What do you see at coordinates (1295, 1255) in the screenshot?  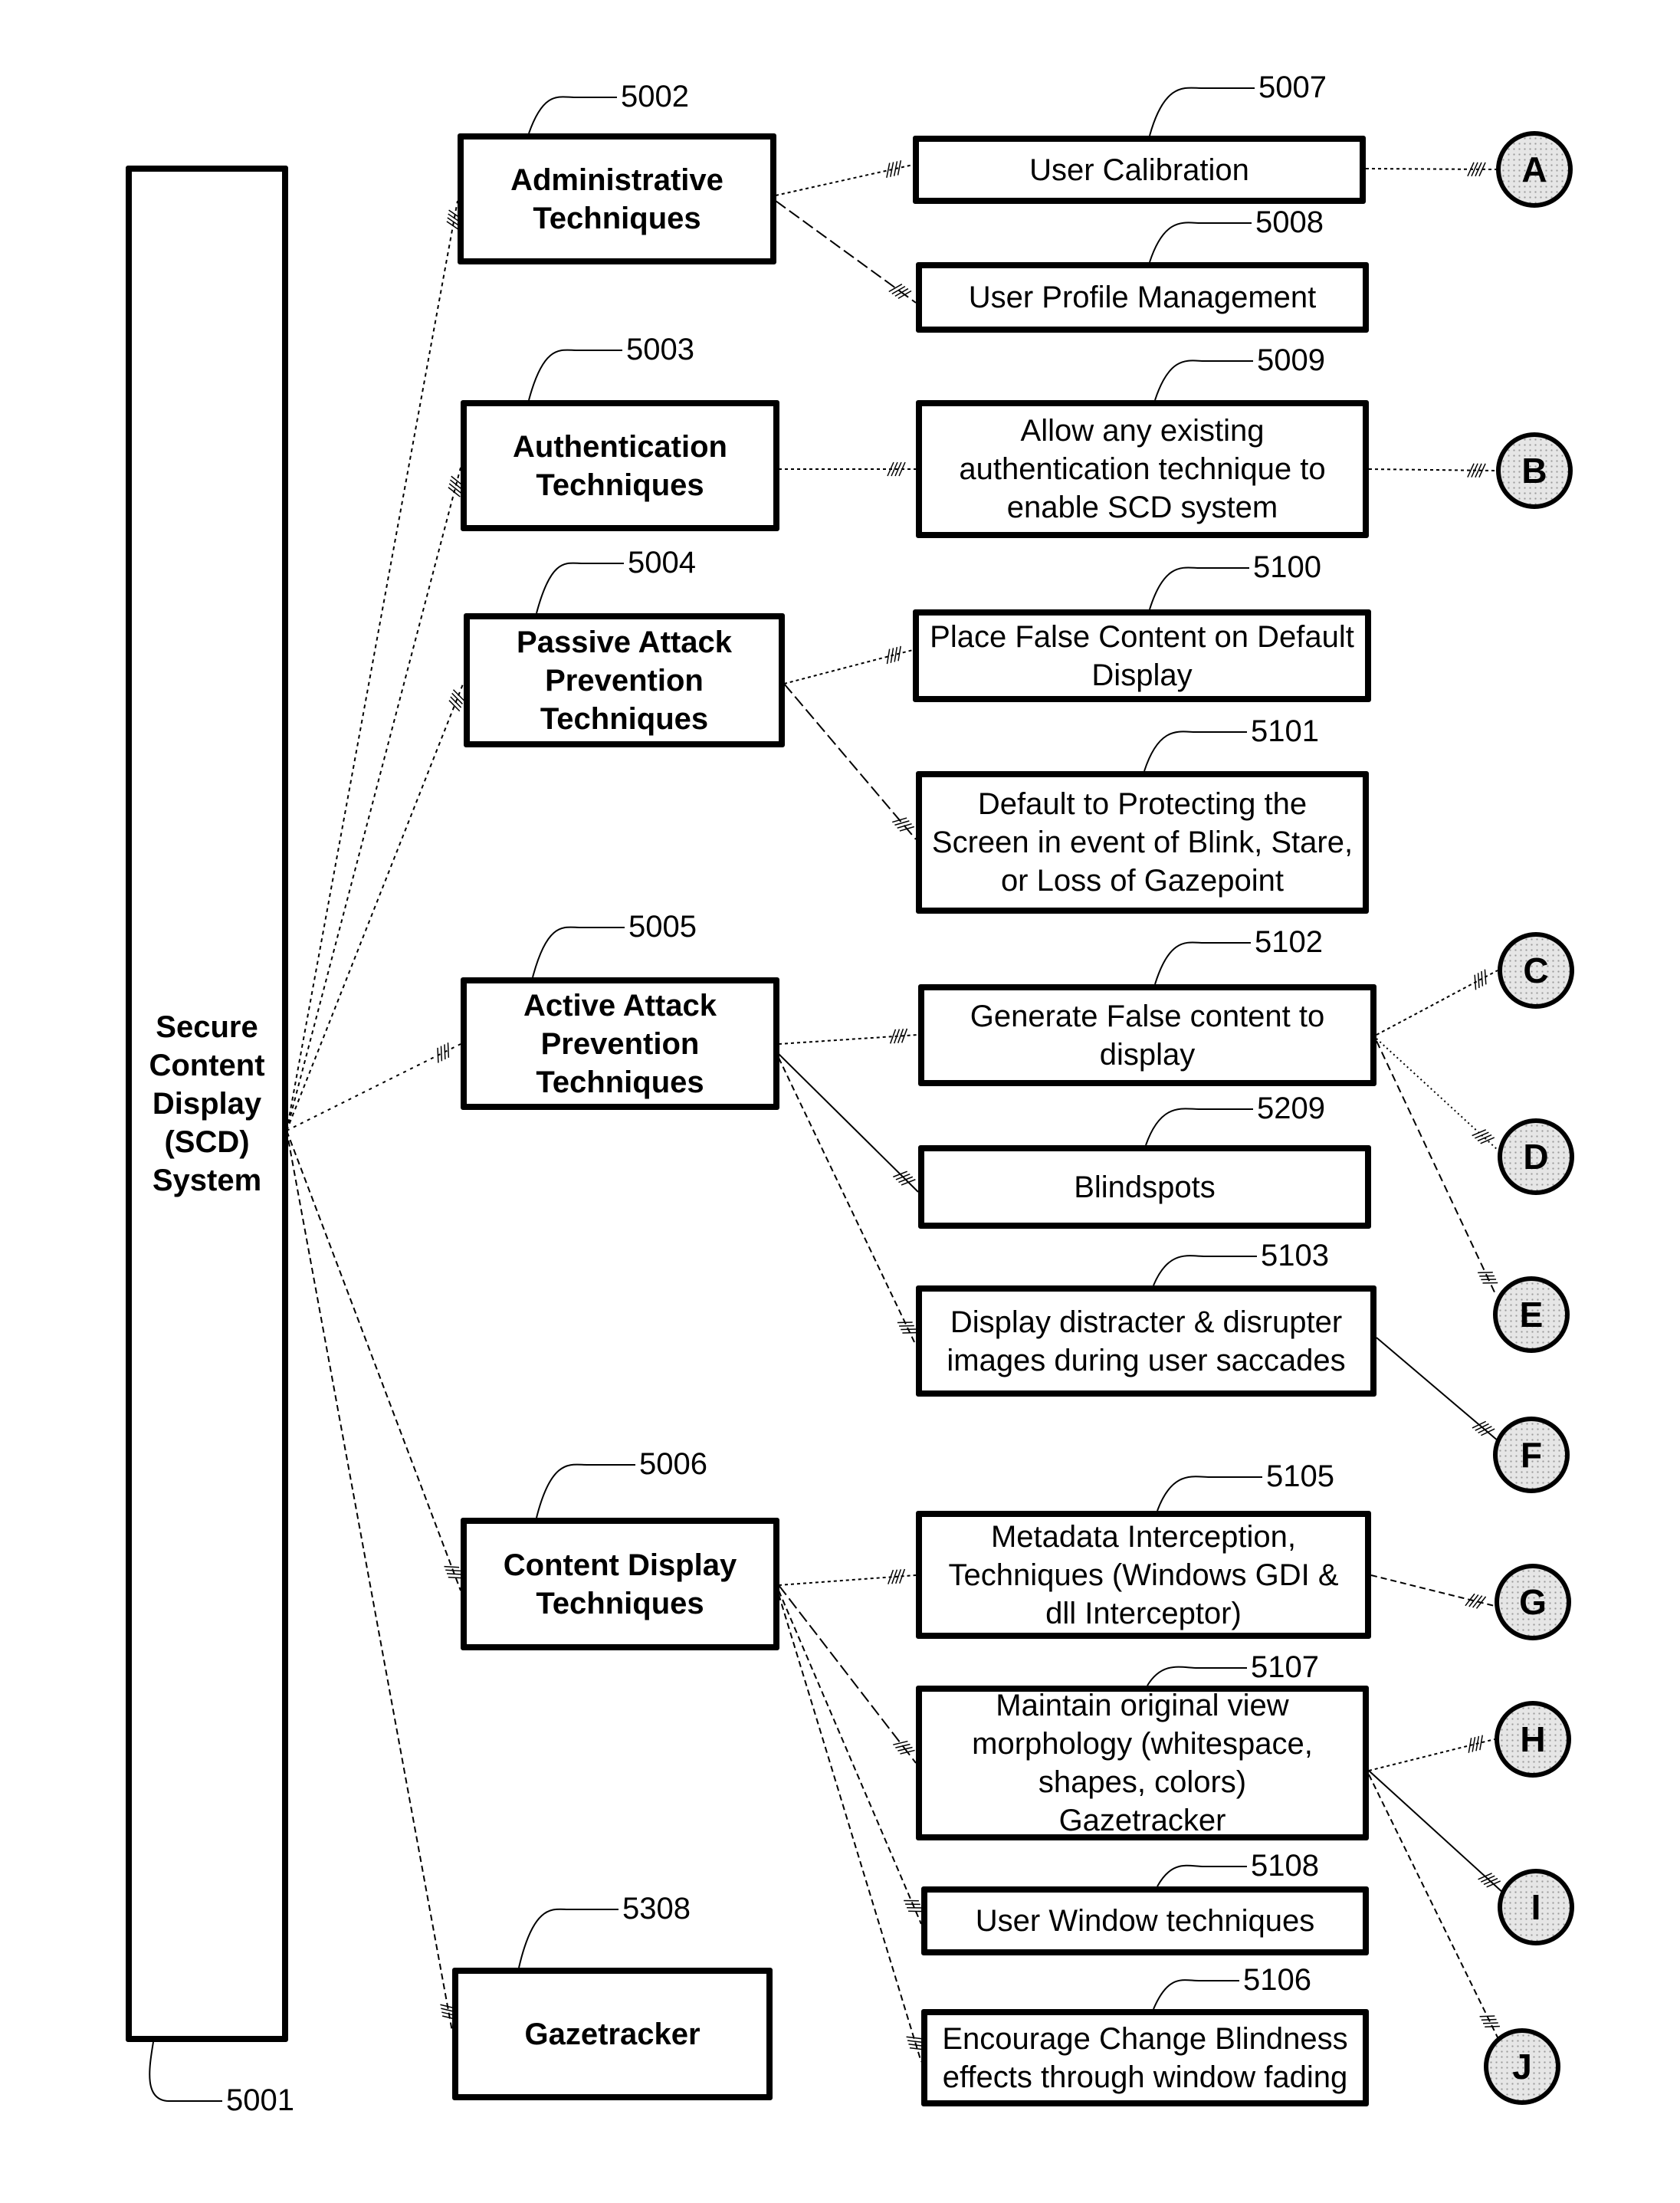 I see `ref-5103: 5103` at bounding box center [1295, 1255].